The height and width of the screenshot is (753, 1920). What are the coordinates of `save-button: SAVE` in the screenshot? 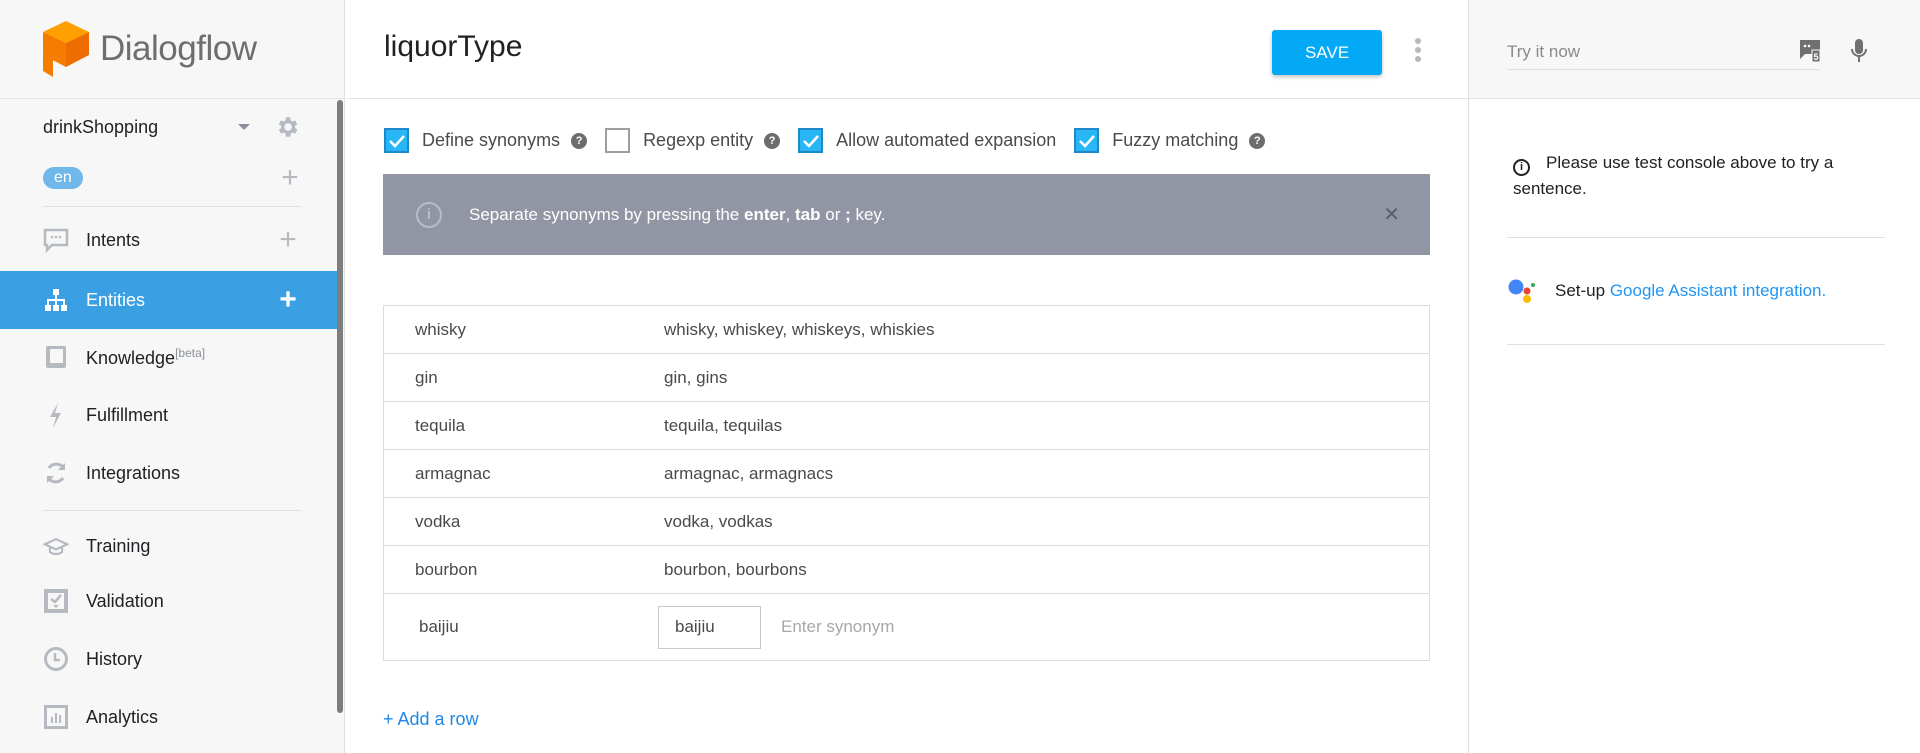 It's located at (1327, 52).